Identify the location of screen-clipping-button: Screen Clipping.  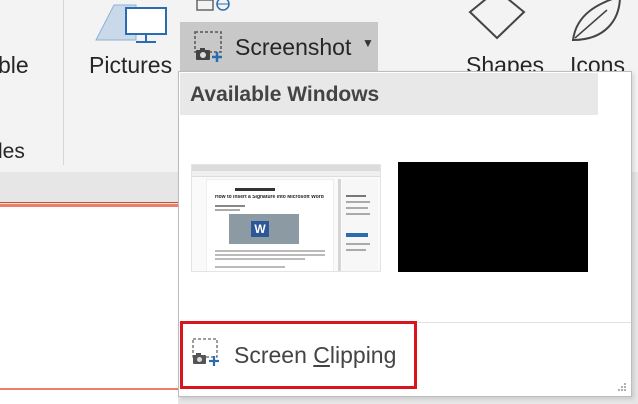
(298, 355).